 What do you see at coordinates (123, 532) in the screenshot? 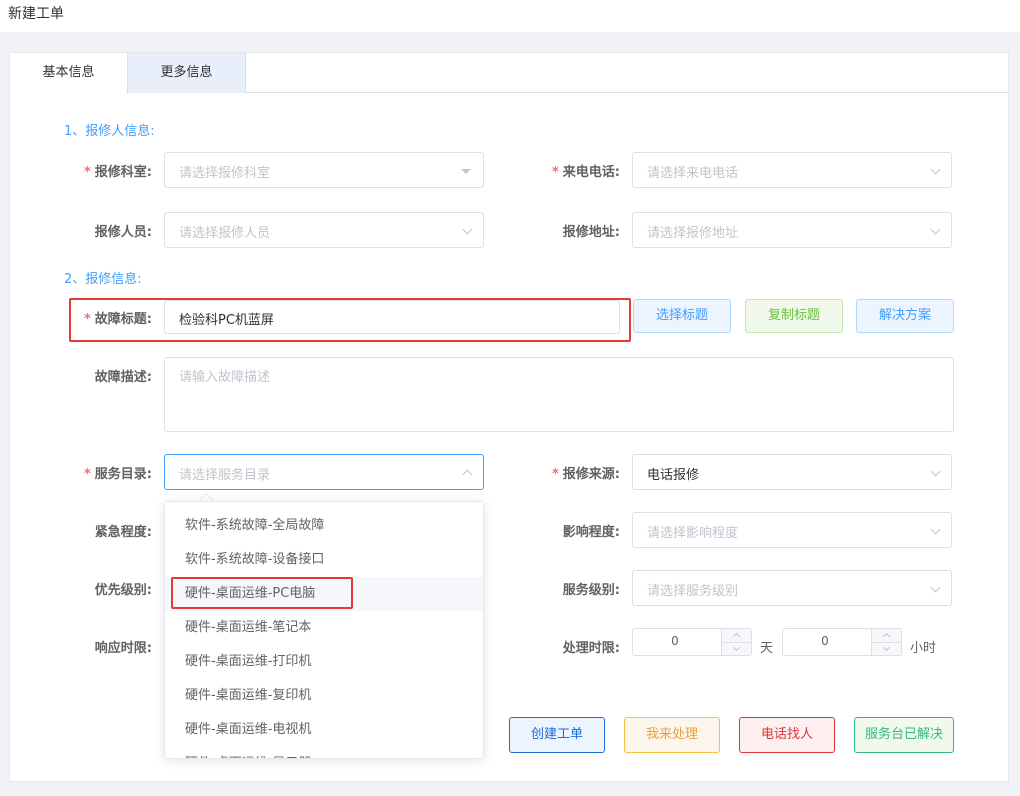
I see `urgency-label: 紧急程度:` at bounding box center [123, 532].